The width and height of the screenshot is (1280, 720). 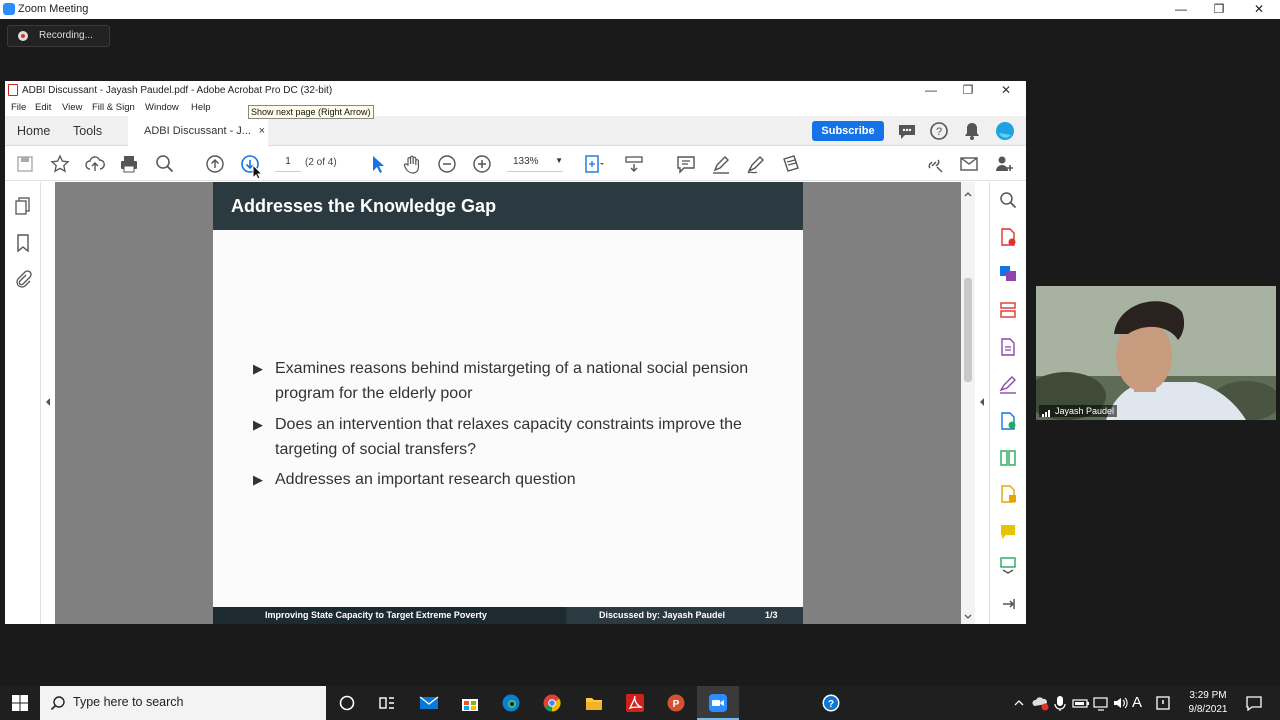 I want to click on select-cursor-icon, so click(x=377, y=164).